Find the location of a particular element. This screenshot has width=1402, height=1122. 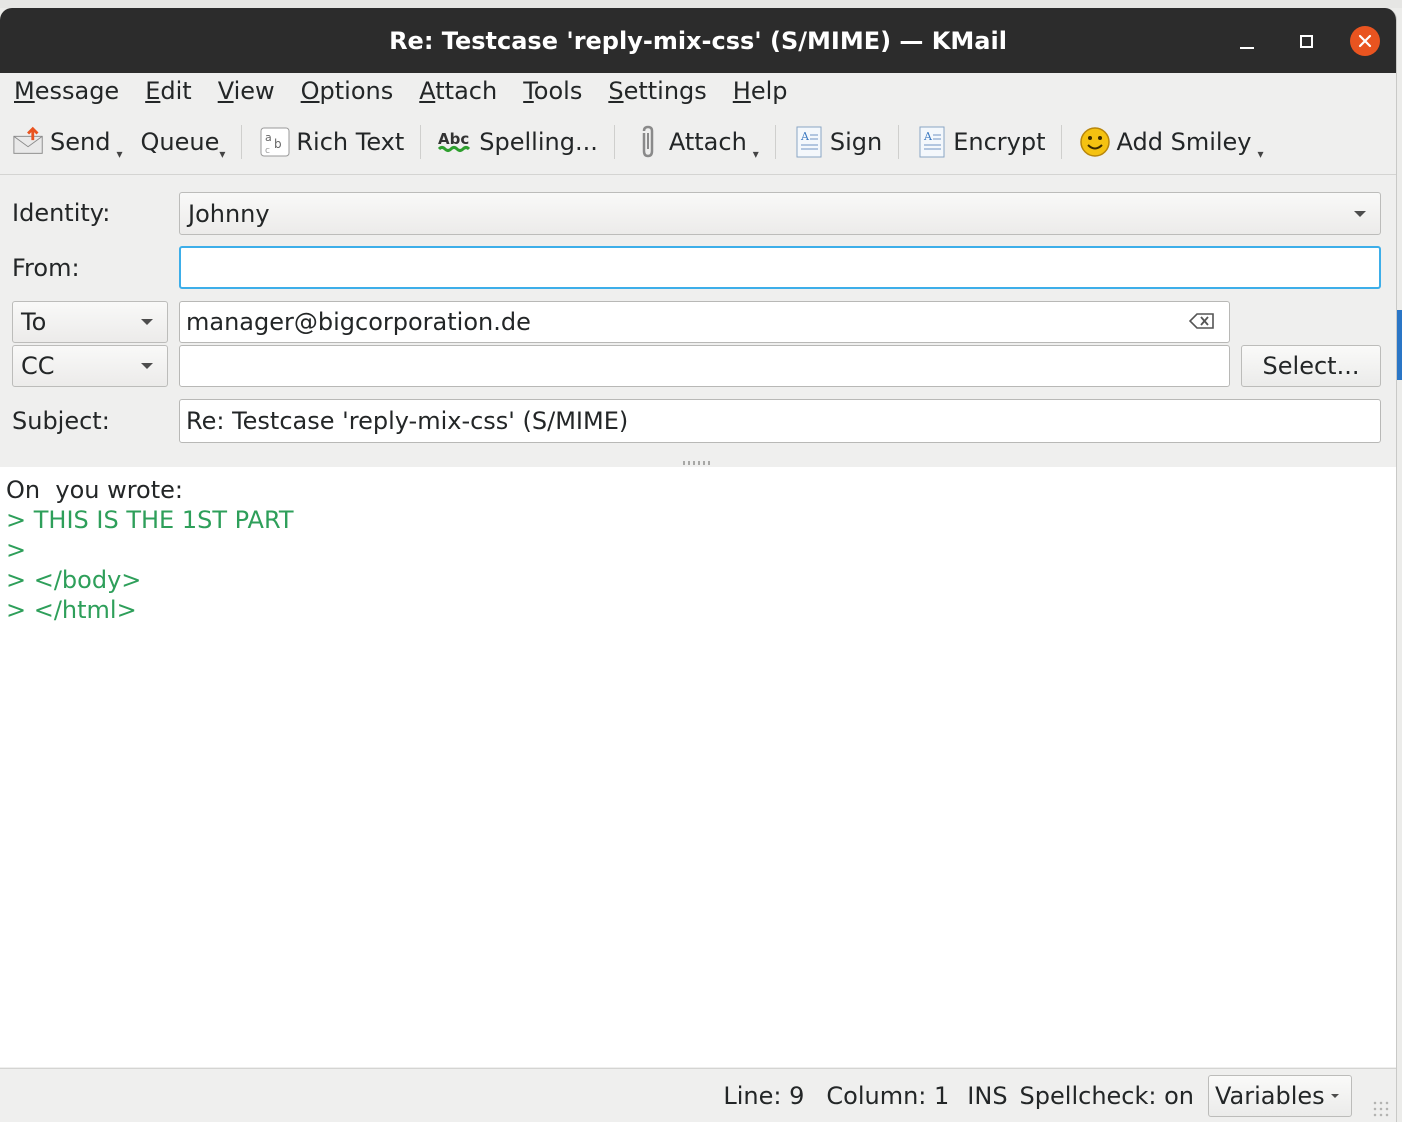

svg-text: Abc is located at coordinates (453, 139).